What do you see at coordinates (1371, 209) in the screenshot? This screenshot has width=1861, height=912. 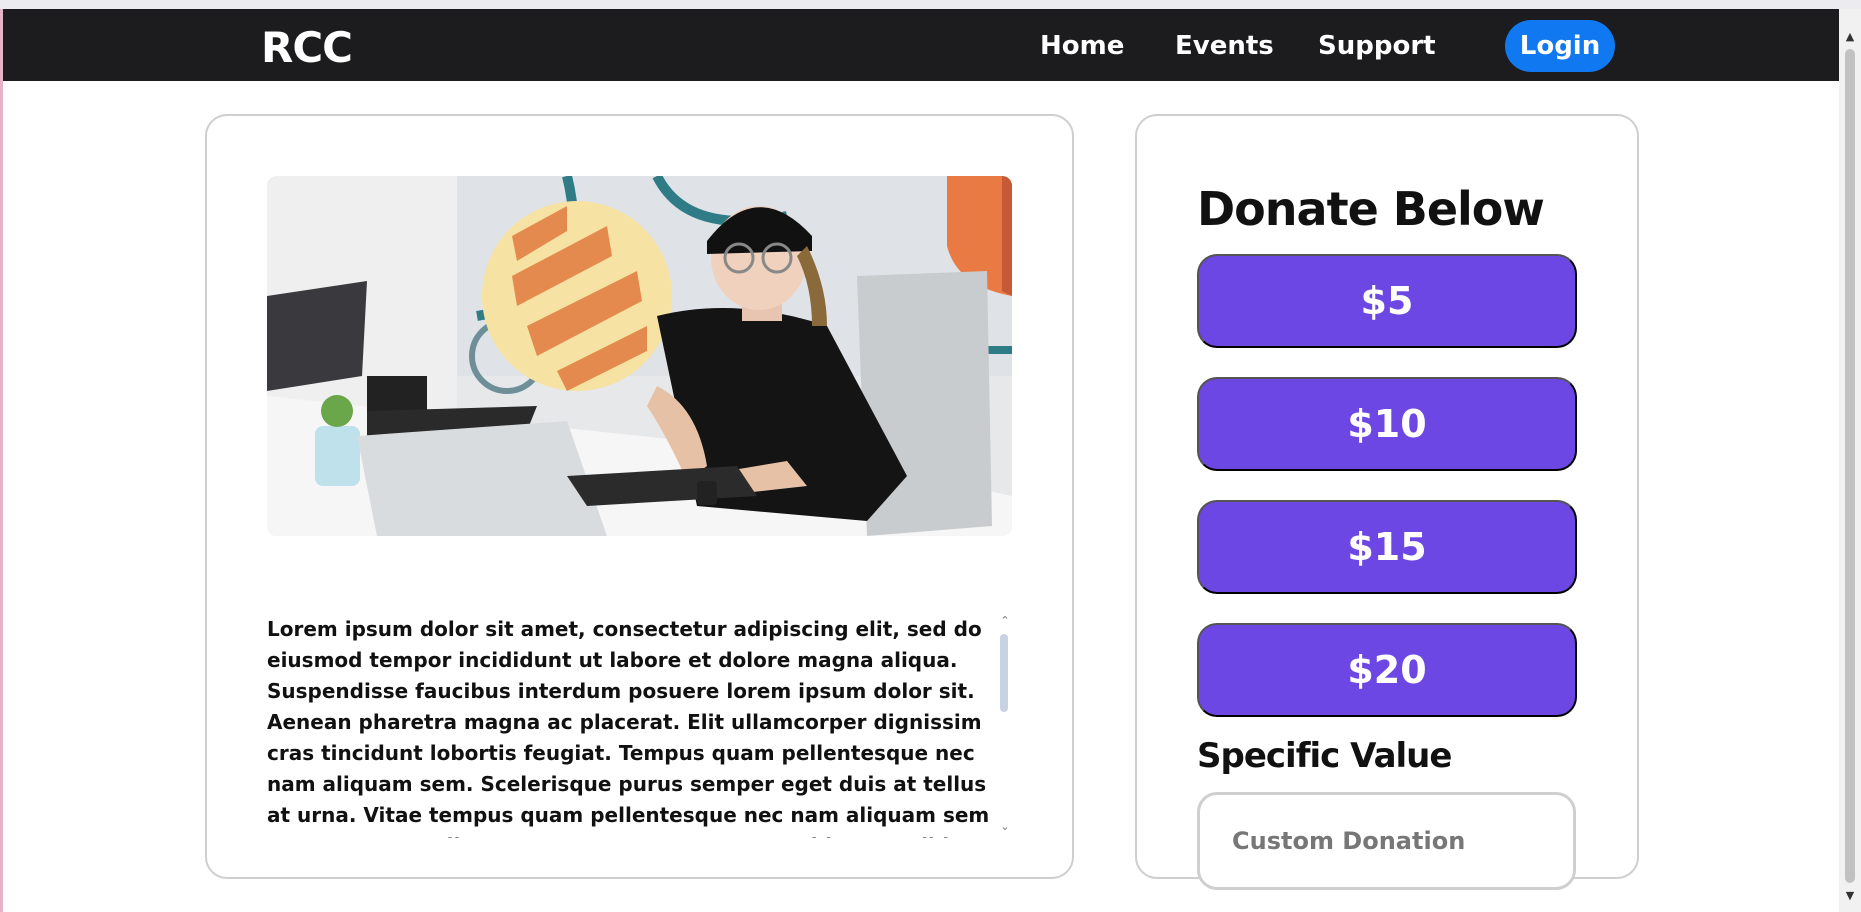 I see `donate-title: Donate Below` at bounding box center [1371, 209].